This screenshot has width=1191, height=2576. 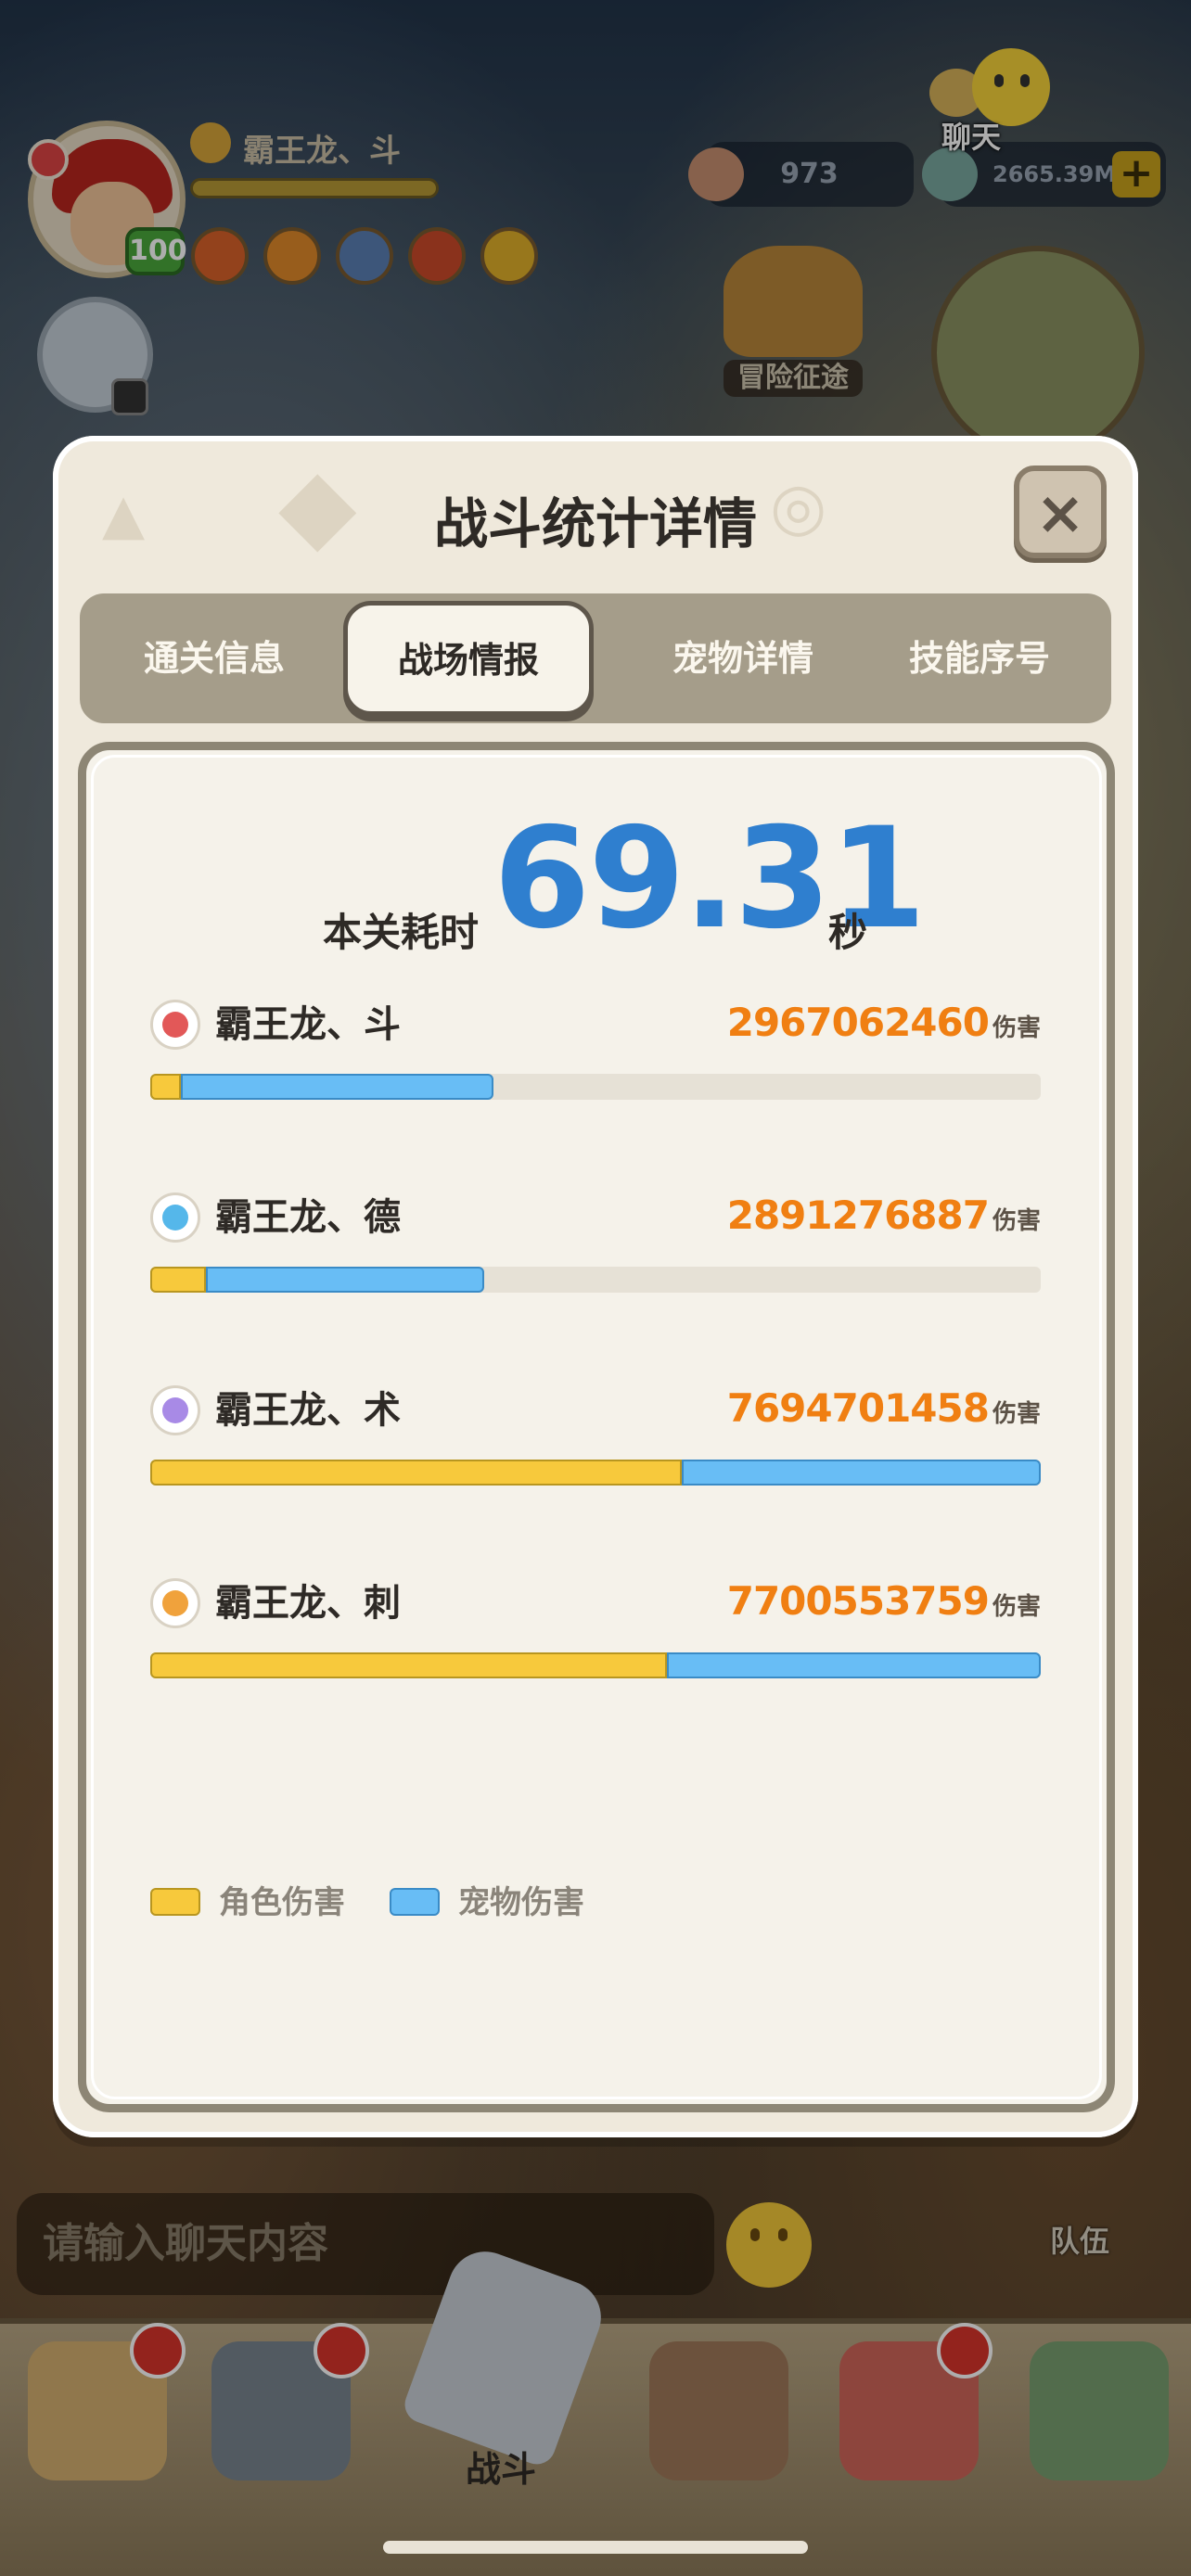 I want to click on damage-row: 霸王龙、术 7694701458 伤害, so click(x=595, y=1433).